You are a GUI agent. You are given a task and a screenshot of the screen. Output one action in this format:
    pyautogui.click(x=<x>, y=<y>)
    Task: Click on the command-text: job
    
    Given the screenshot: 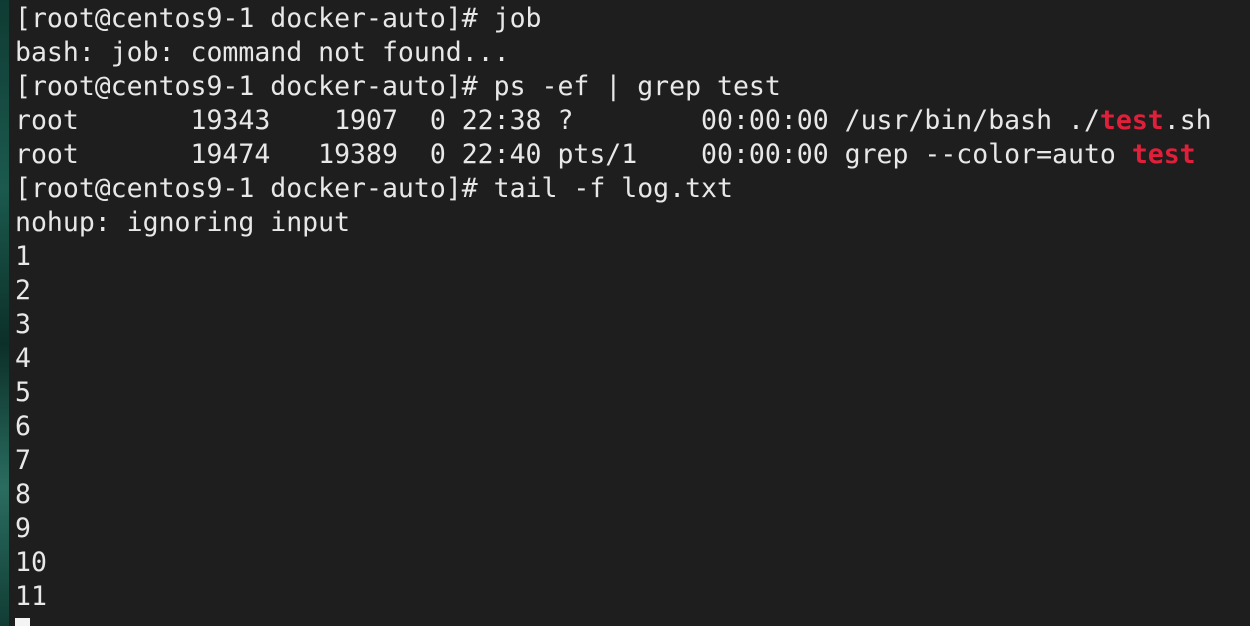 What is the action you would take?
    pyautogui.click(x=517, y=18)
    